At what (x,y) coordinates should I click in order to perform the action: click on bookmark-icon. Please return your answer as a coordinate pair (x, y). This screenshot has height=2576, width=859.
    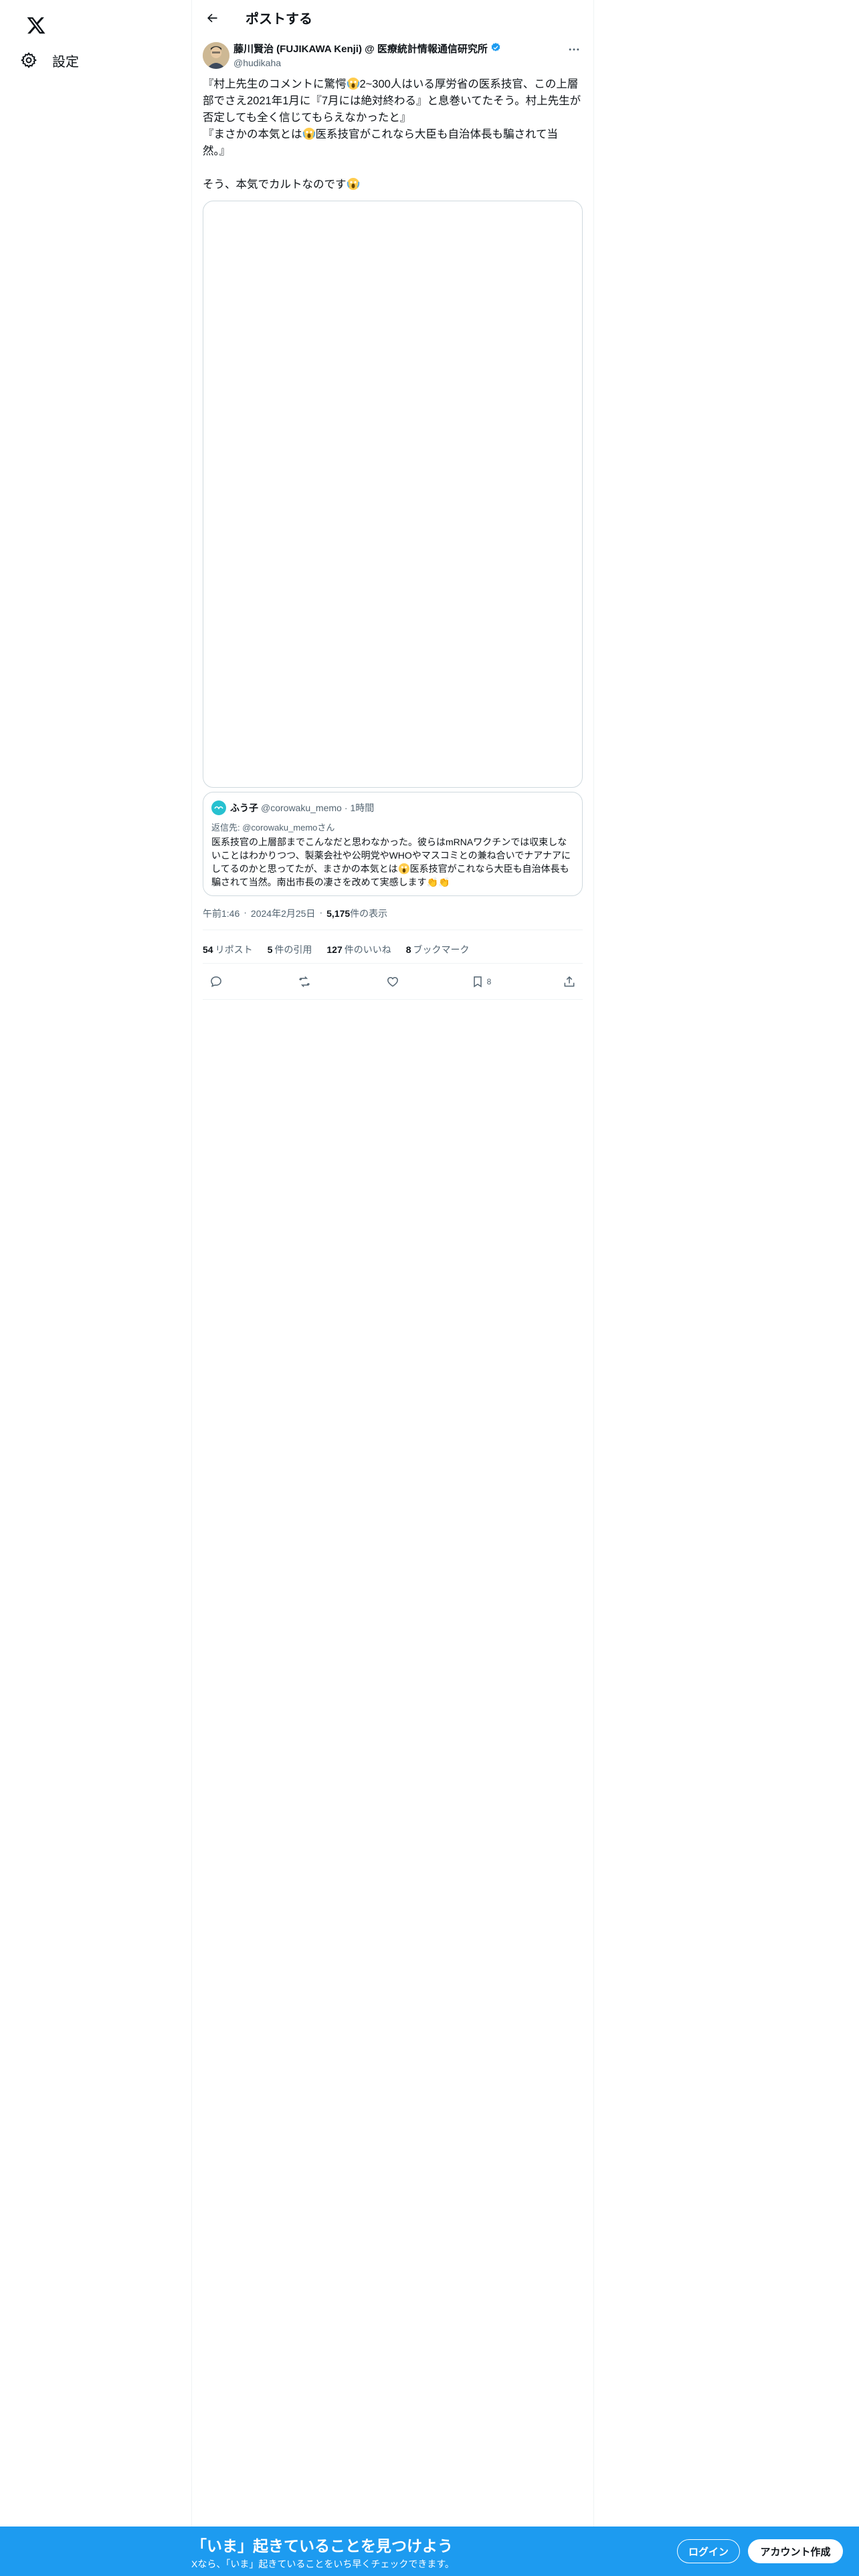
    Looking at the image, I should click on (477, 982).